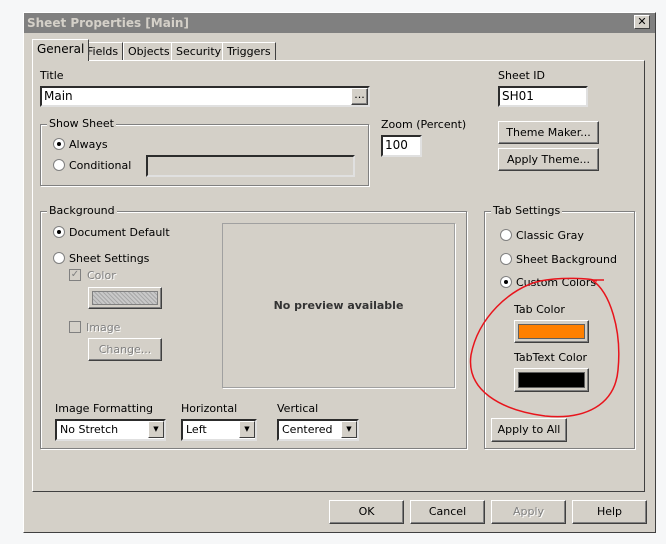  I want to click on annotation-stroke, so click(544, 347).